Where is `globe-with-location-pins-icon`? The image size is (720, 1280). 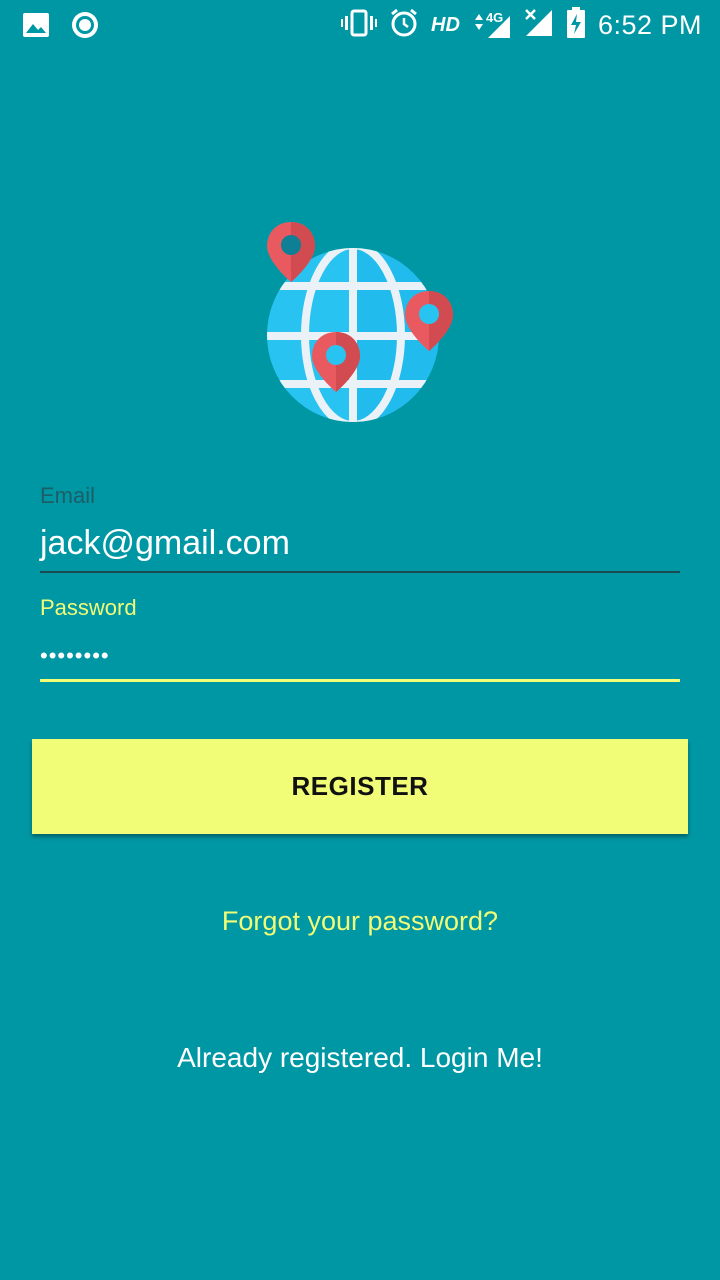 globe-with-location-pins-icon is located at coordinates (360, 322).